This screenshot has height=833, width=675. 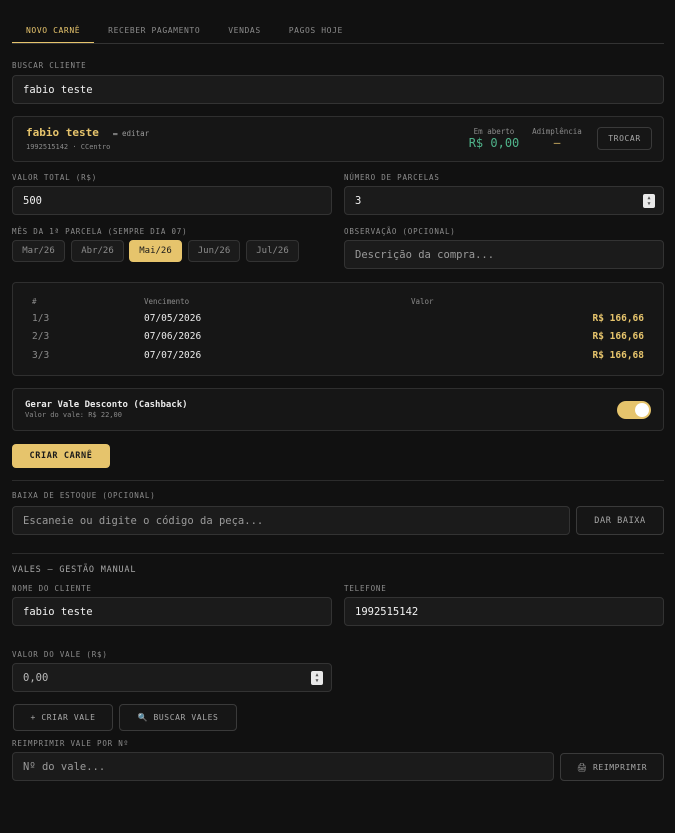 I want to click on voucher-client-label: NOME DO CLIENTE, so click(x=52, y=588).